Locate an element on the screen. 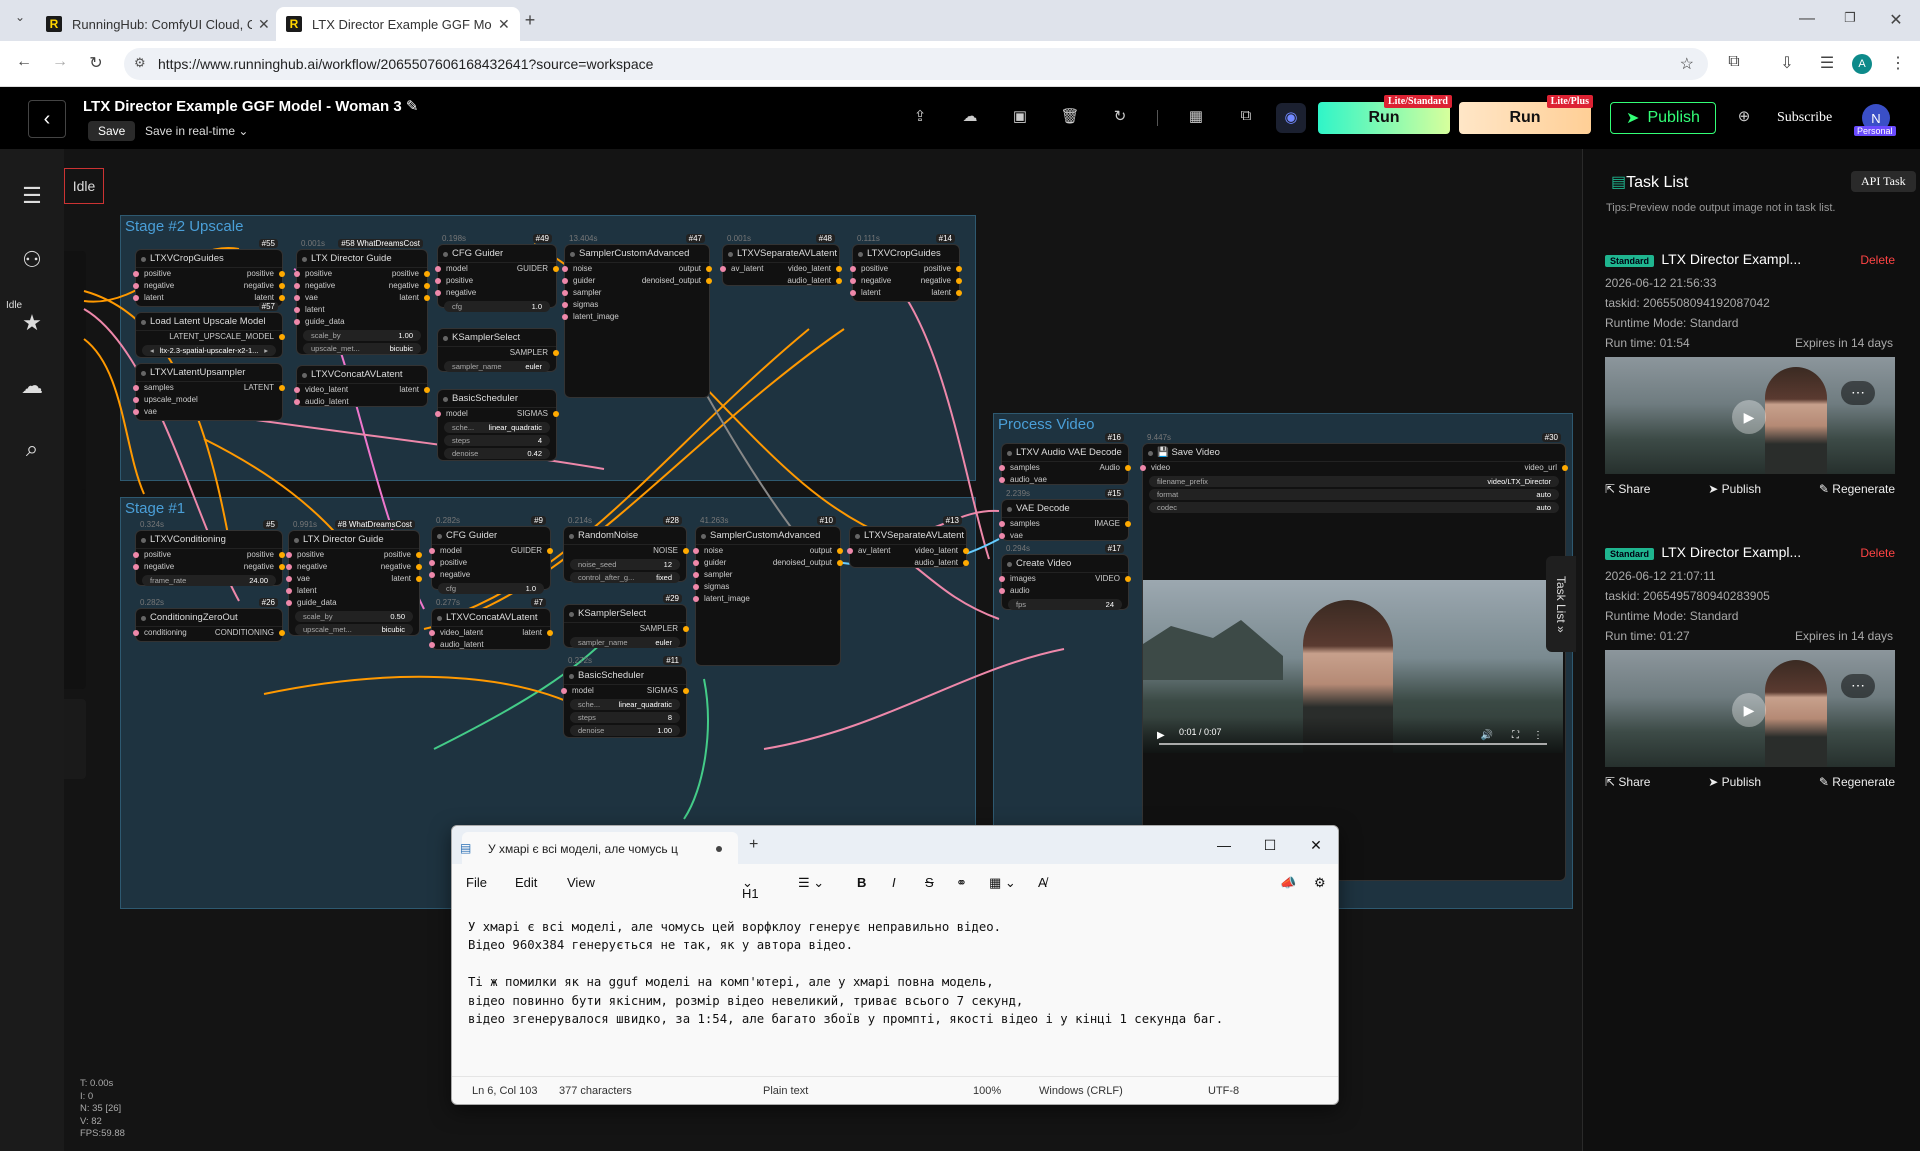  extensions-icon: ⧉ is located at coordinates (1734, 62).